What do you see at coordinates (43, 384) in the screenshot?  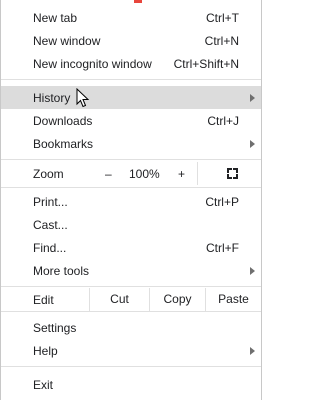 I see `menu-item-label: Exit` at bounding box center [43, 384].